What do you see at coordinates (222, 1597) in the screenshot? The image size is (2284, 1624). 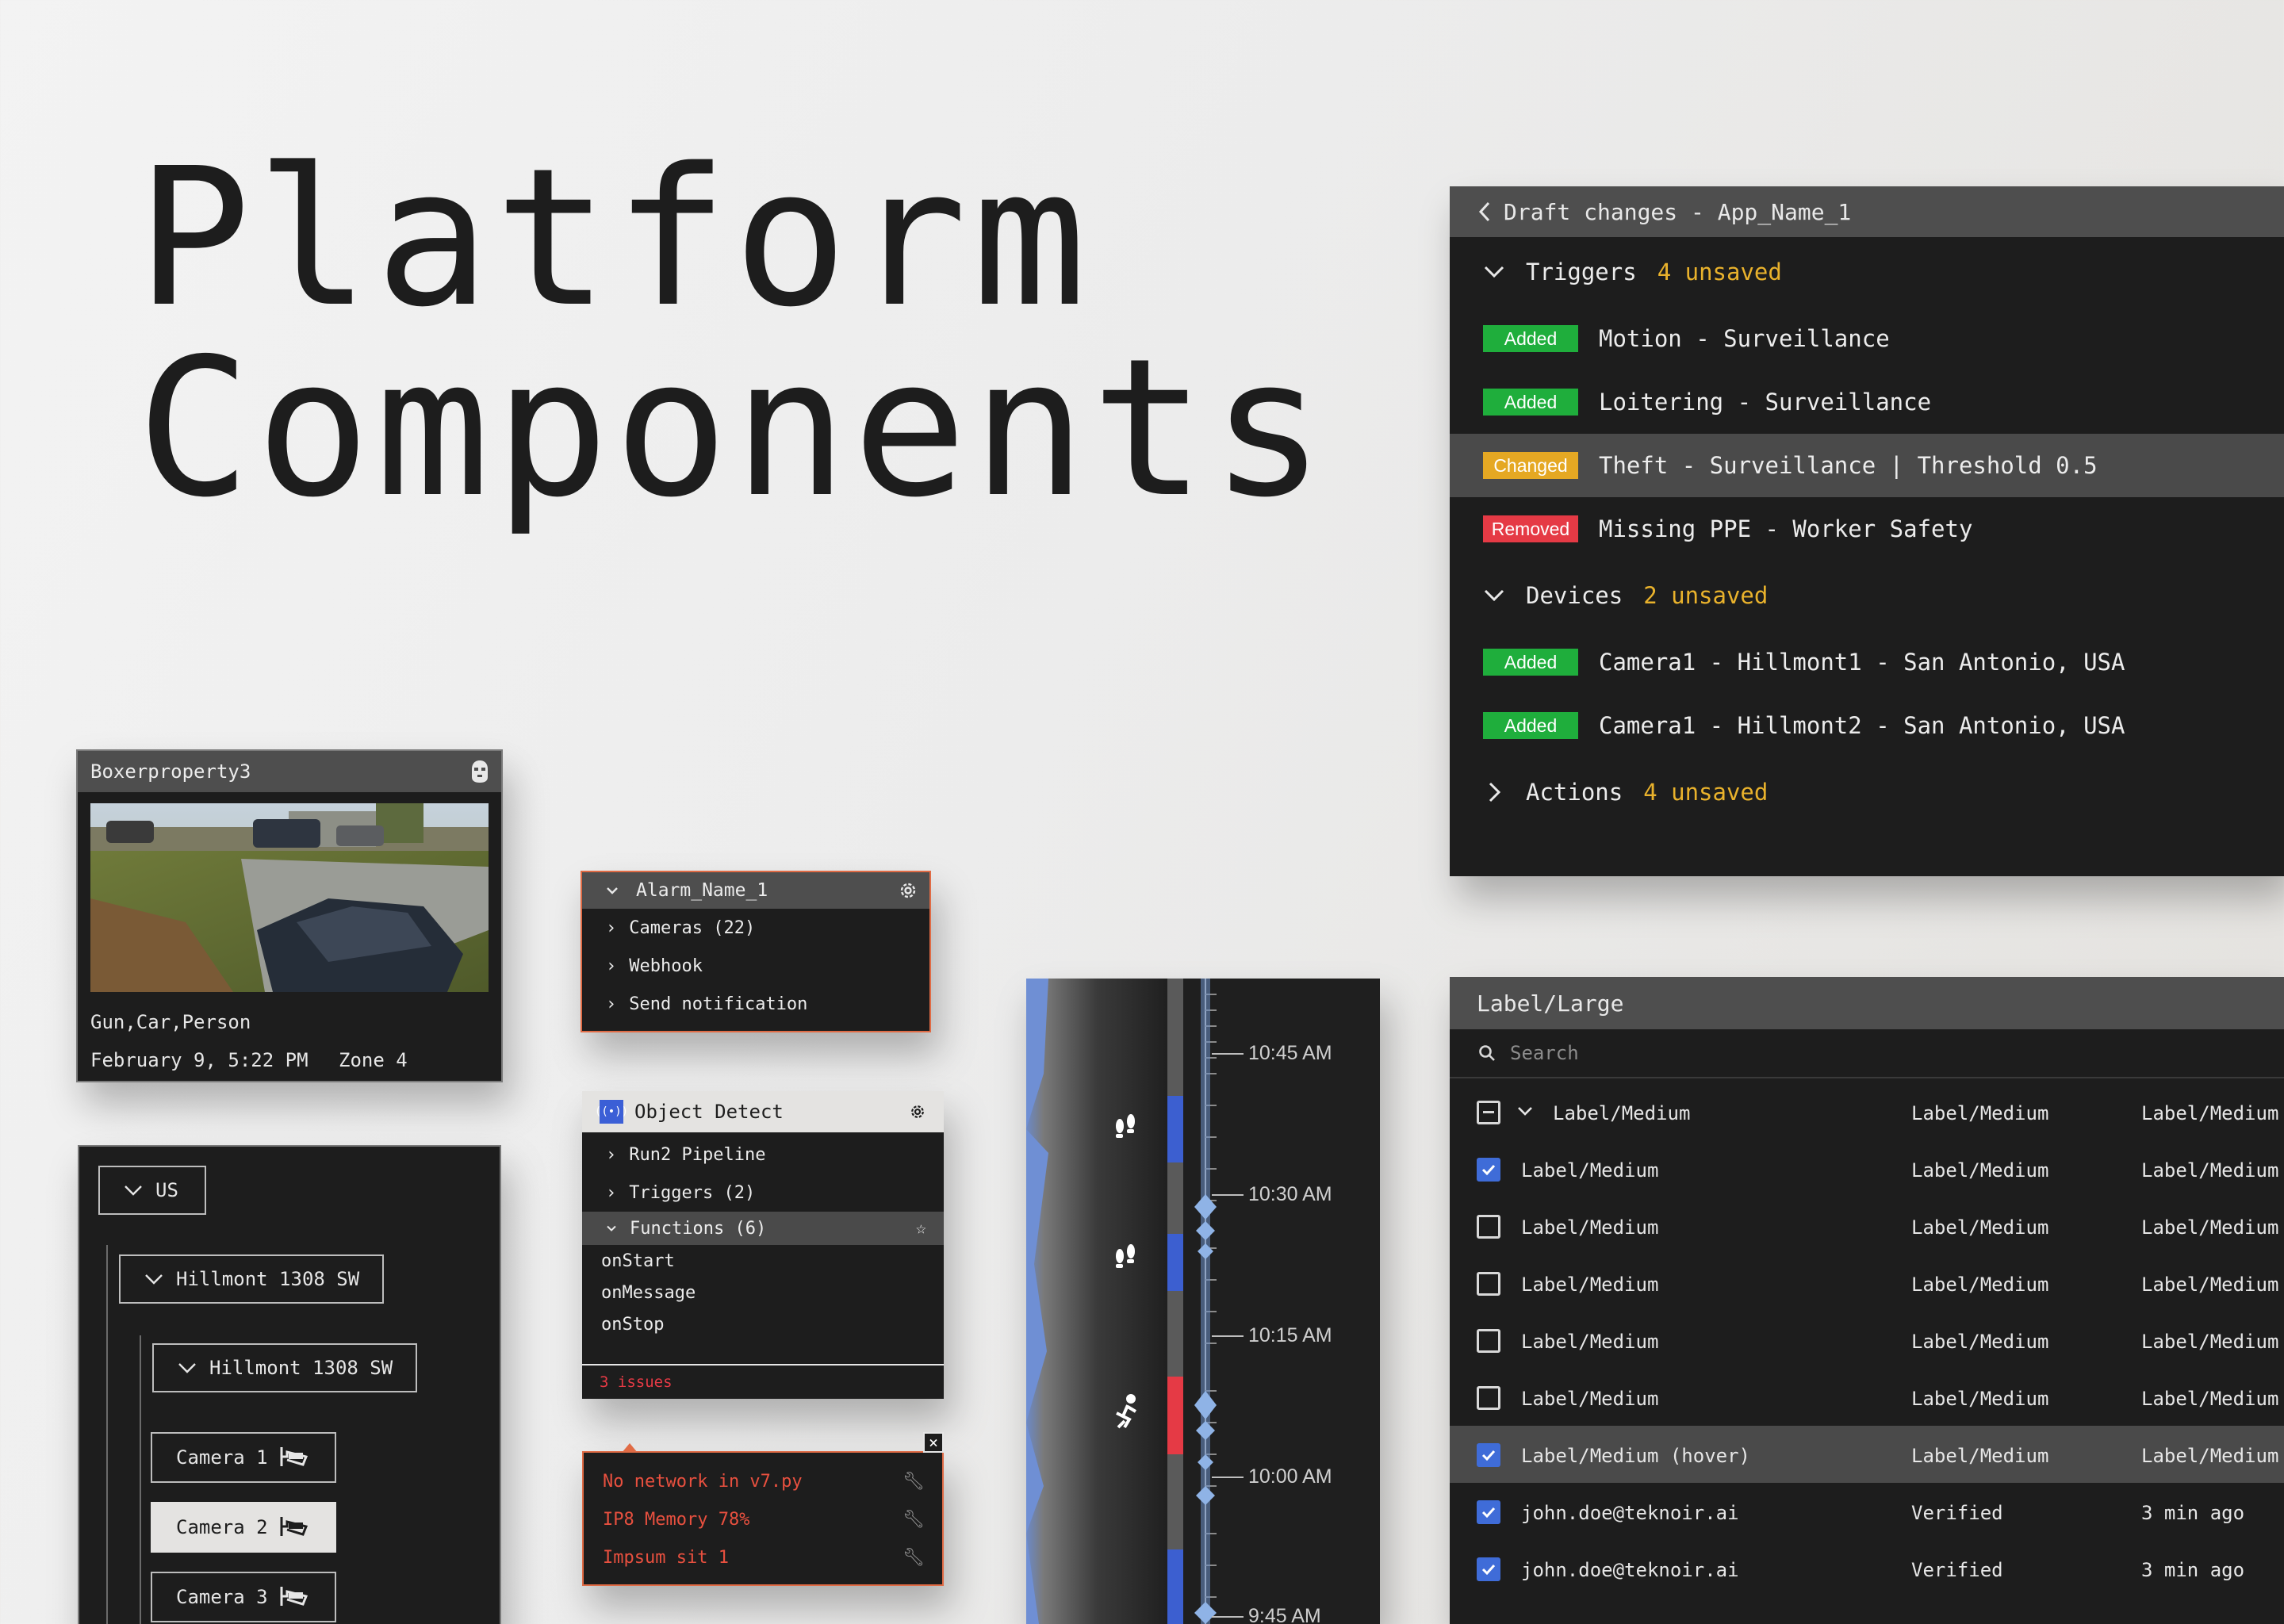 I see `camera-label: Camera 3` at bounding box center [222, 1597].